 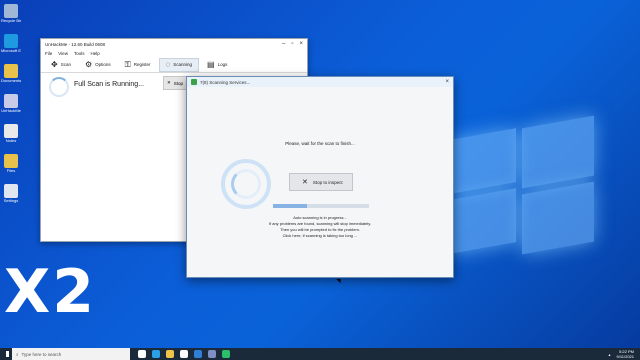 What do you see at coordinates (142, 64) in the screenshot?
I see `tab-label: Register` at bounding box center [142, 64].